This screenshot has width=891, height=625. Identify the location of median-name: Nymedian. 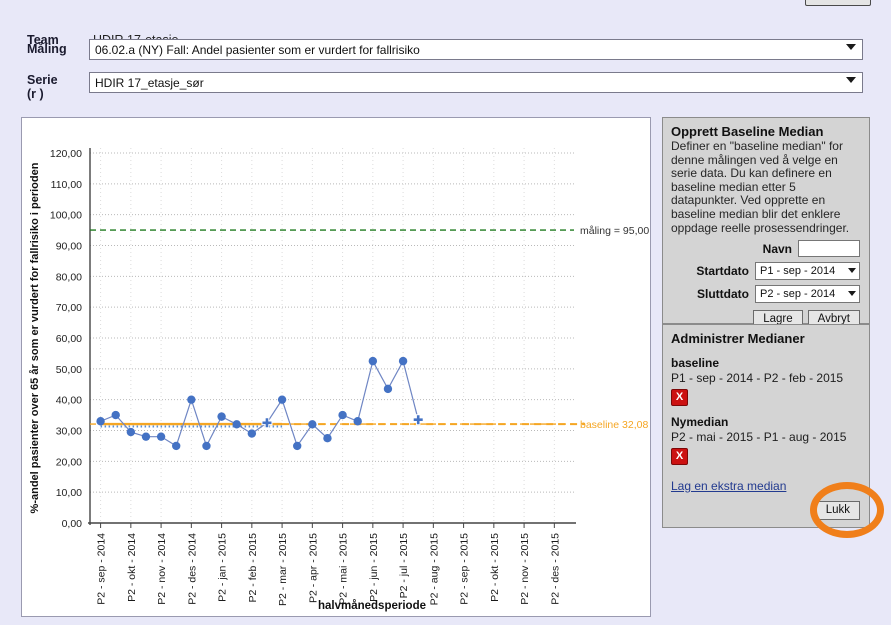
(700, 422).